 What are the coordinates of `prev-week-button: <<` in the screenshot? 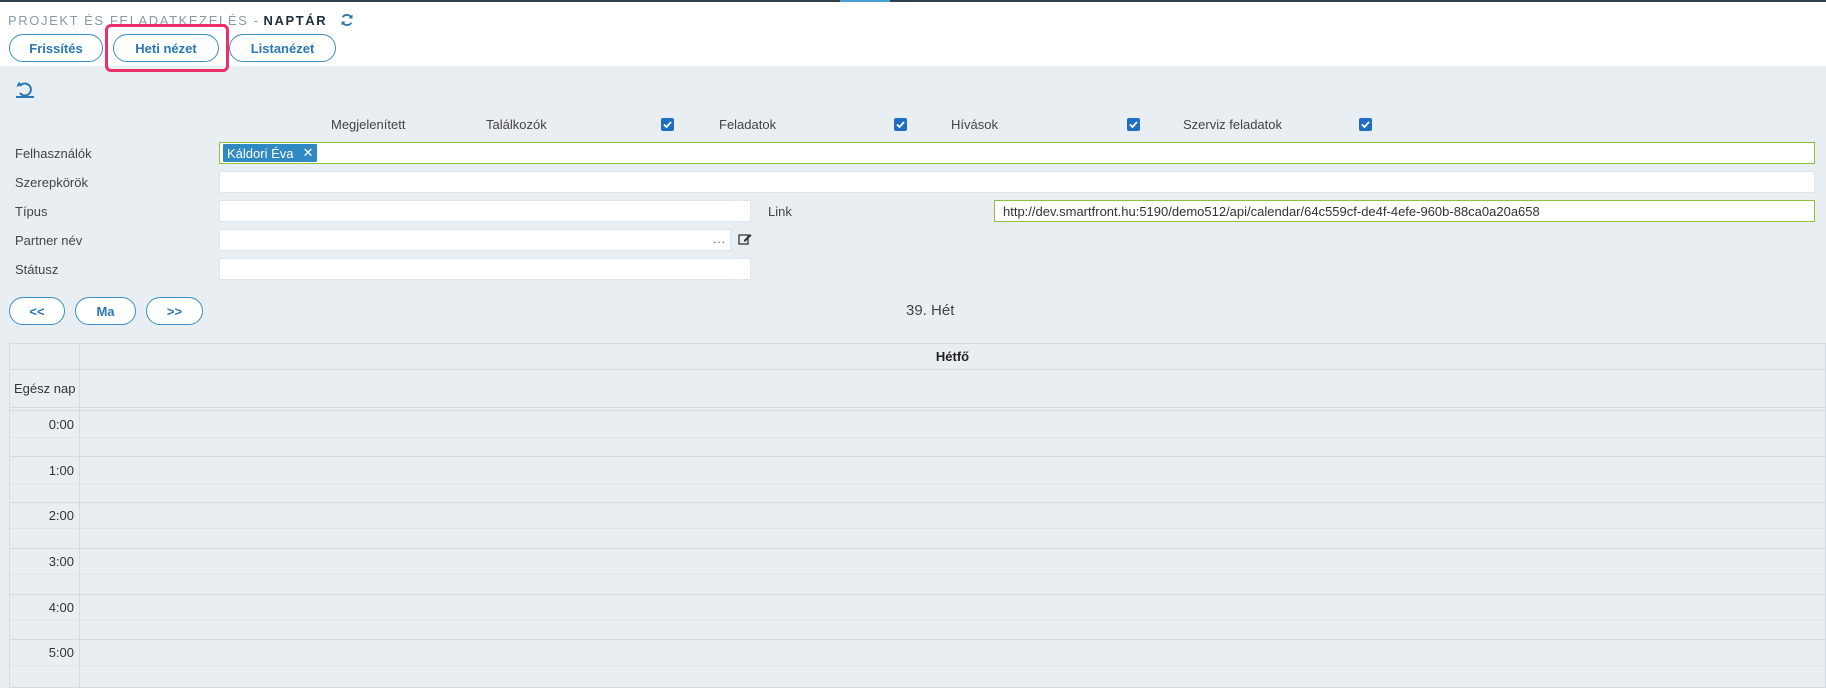 It's located at (37, 311).